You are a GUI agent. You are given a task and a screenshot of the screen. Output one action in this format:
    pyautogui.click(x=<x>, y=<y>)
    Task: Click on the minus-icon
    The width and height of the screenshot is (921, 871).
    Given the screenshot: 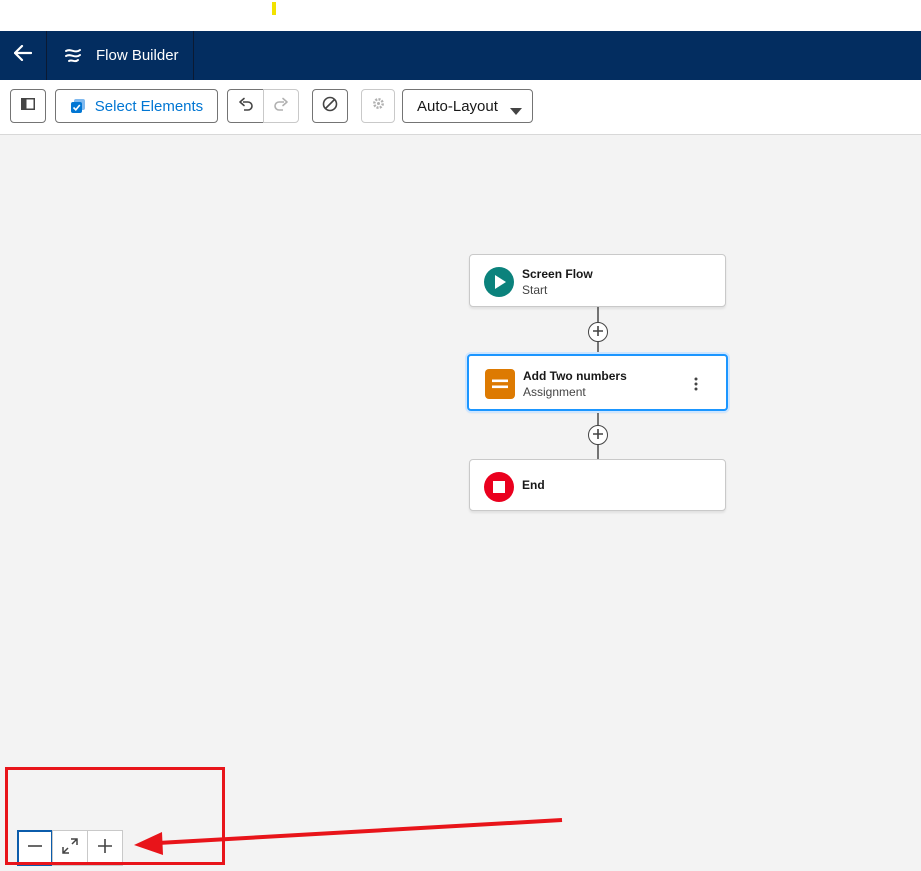 What is the action you would take?
    pyautogui.click(x=35, y=848)
    